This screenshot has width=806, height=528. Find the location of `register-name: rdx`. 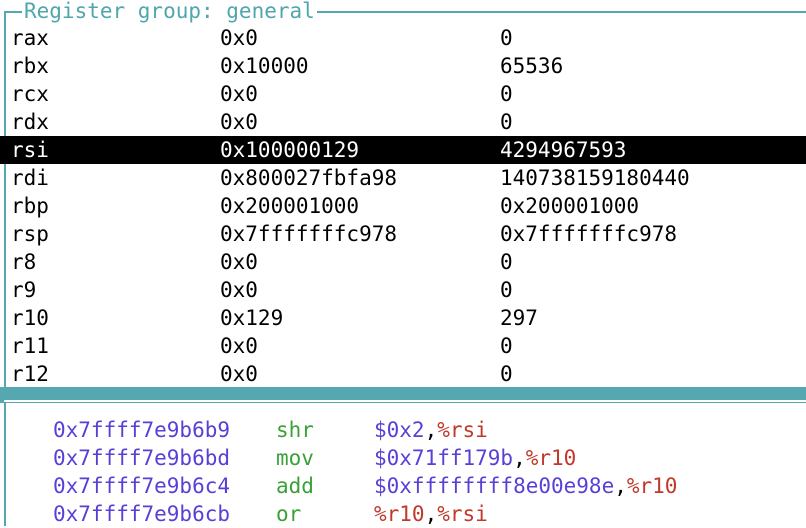

register-name: rdx is located at coordinates (30, 122).